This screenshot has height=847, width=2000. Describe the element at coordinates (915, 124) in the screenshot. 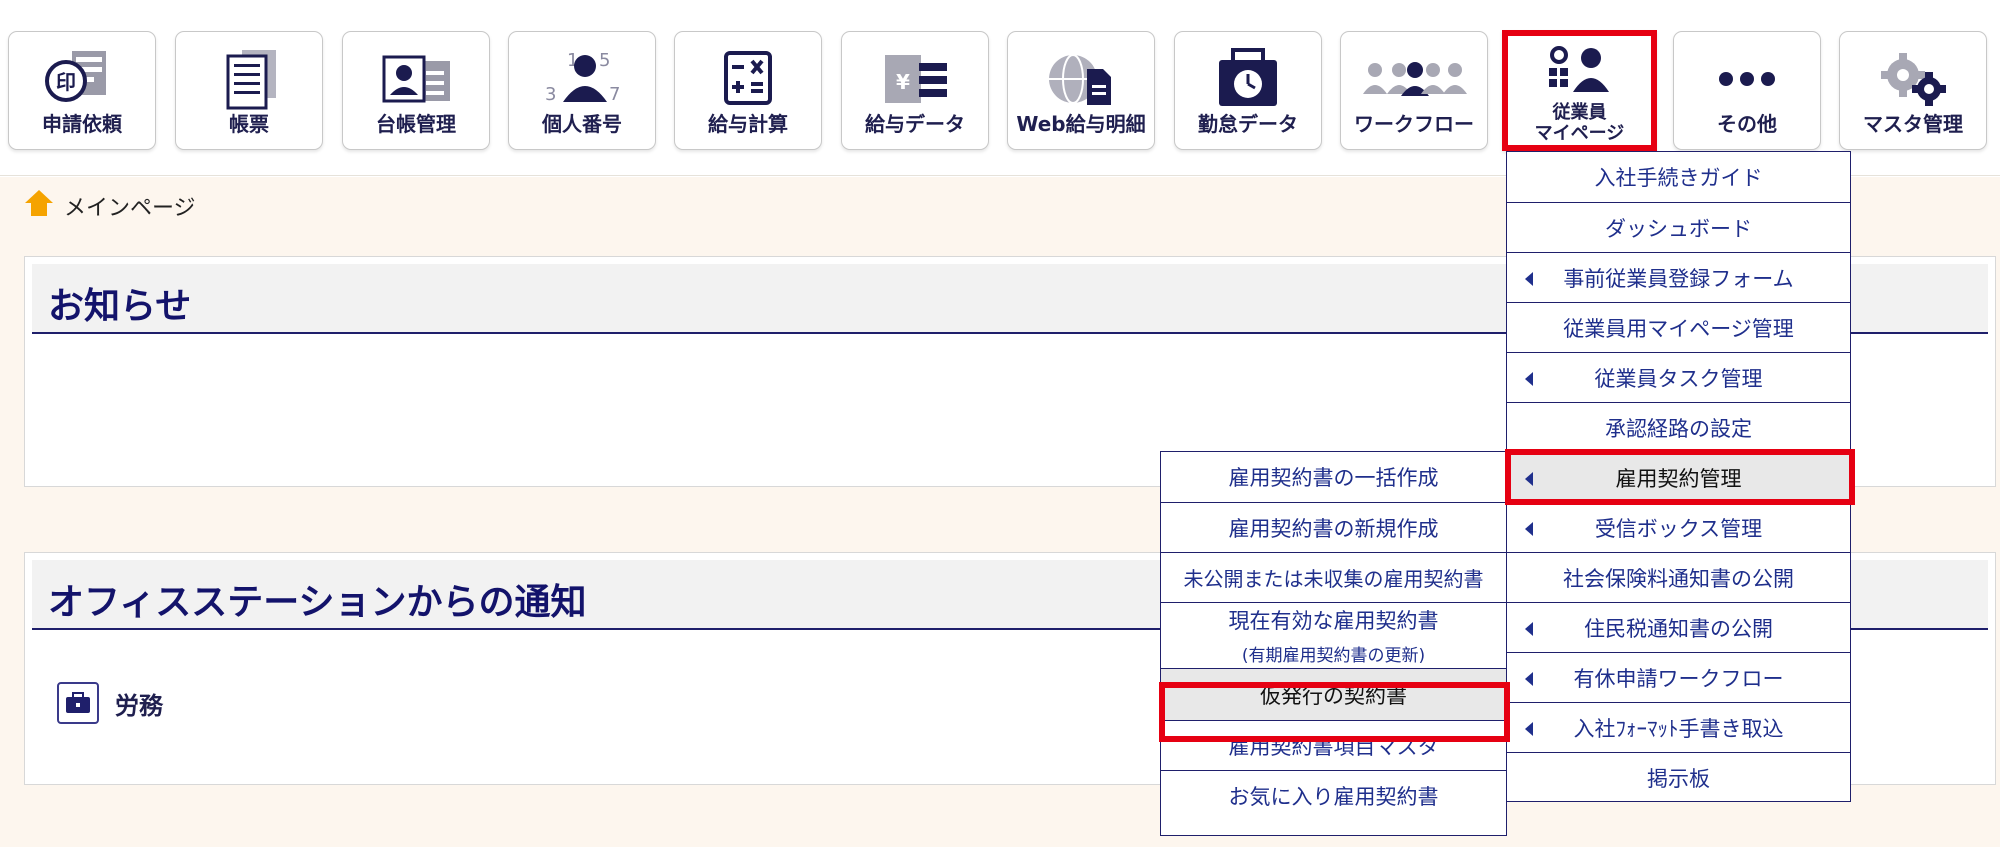

I see `tile-label: 給与データ` at that location.